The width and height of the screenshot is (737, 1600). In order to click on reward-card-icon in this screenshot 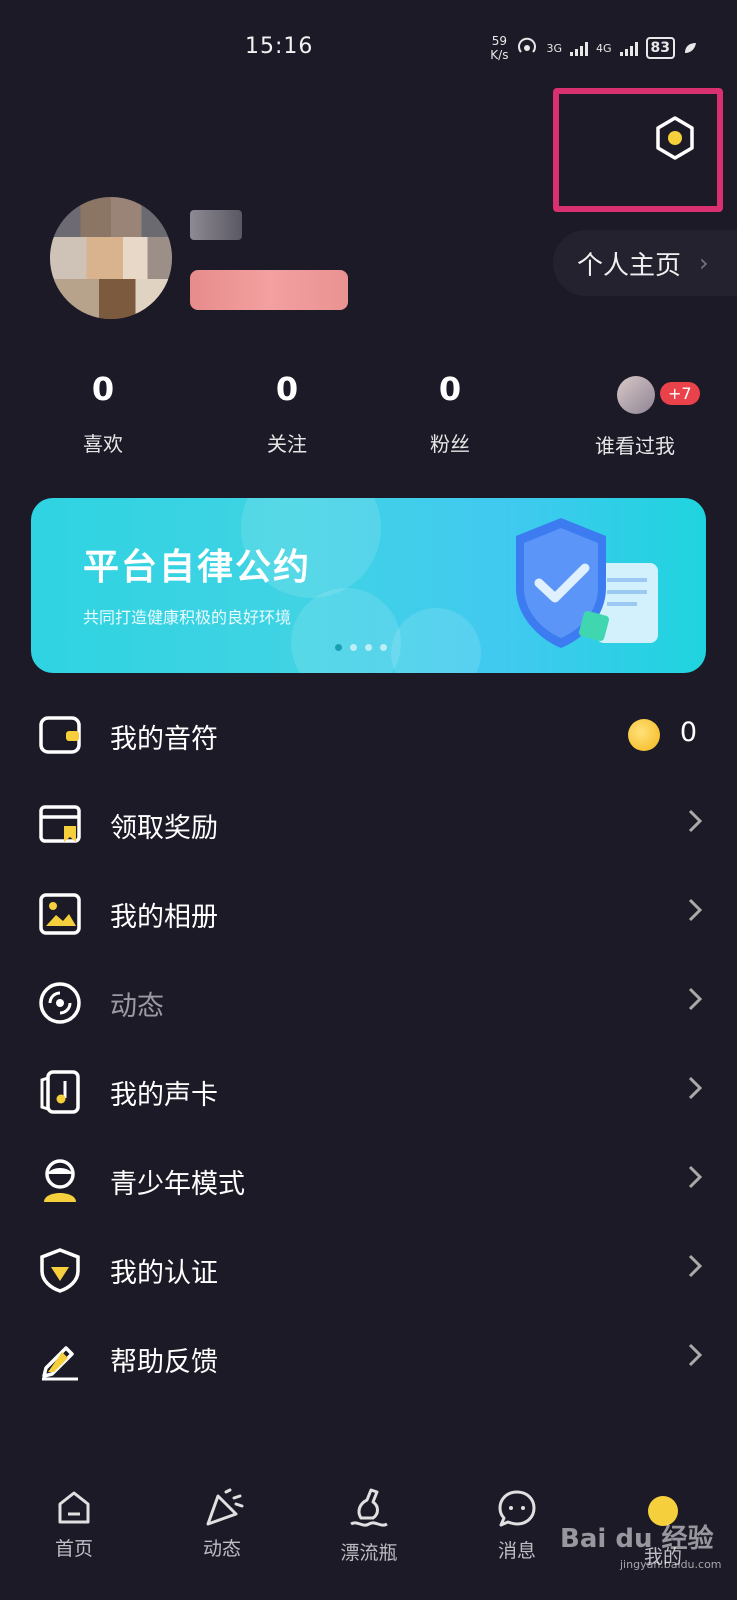, I will do `click(60, 824)`.